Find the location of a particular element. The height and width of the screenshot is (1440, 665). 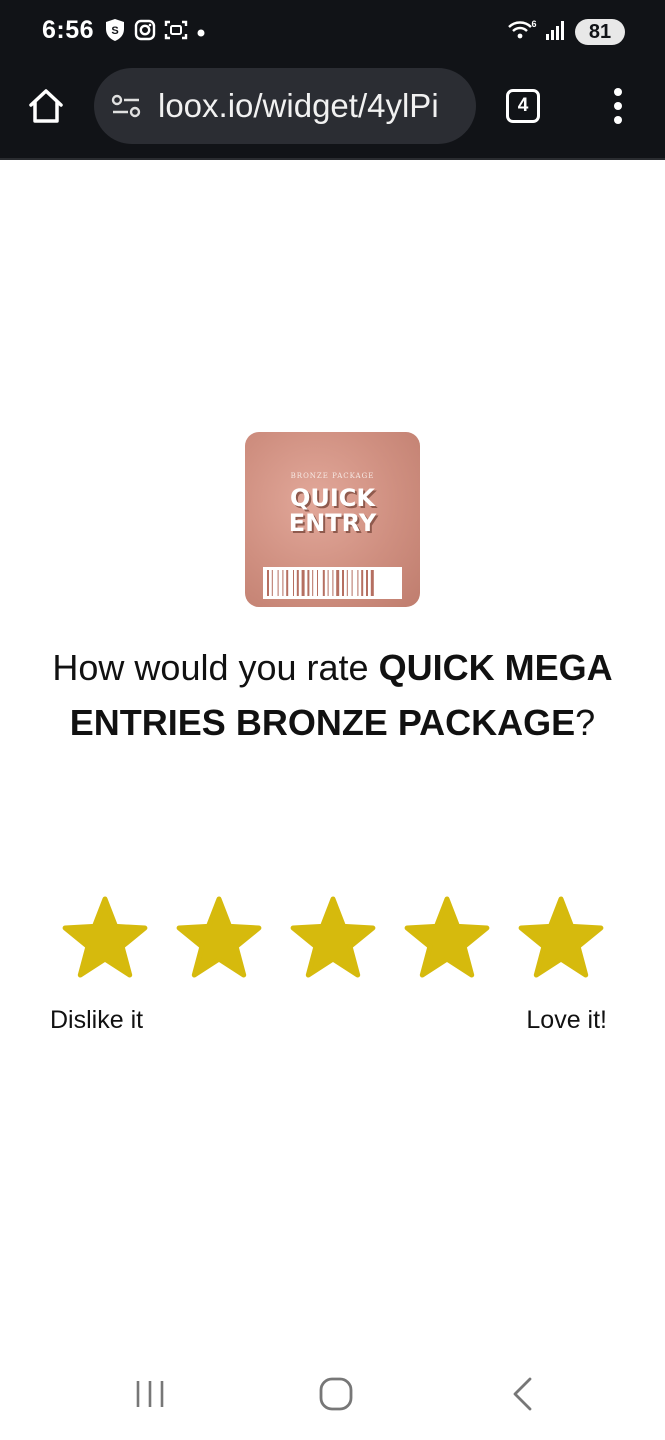

product-image-title-line1: QUICK is located at coordinates (332, 498).